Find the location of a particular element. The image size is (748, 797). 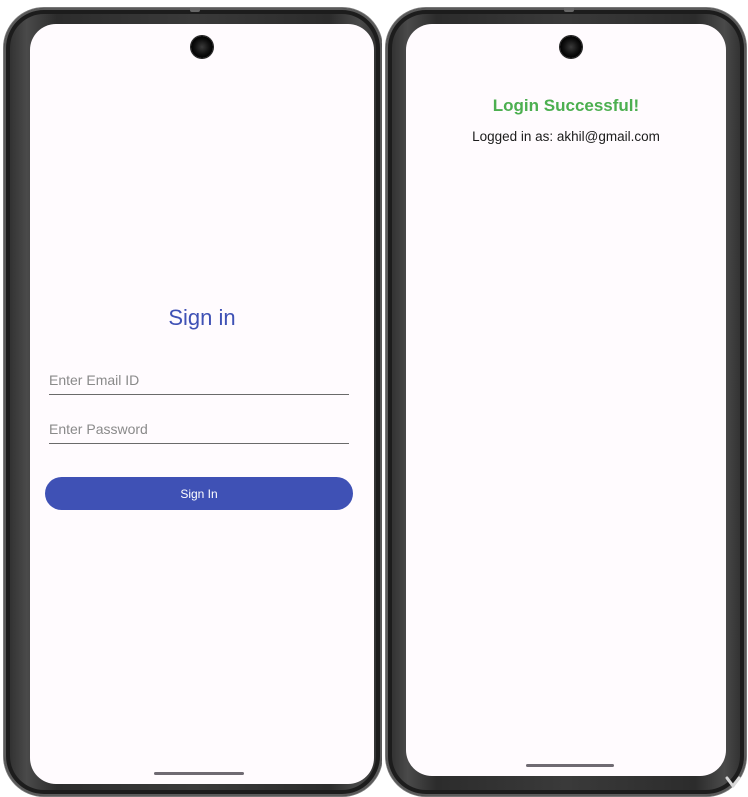

corner-resize-icon is located at coordinates (733, 782).